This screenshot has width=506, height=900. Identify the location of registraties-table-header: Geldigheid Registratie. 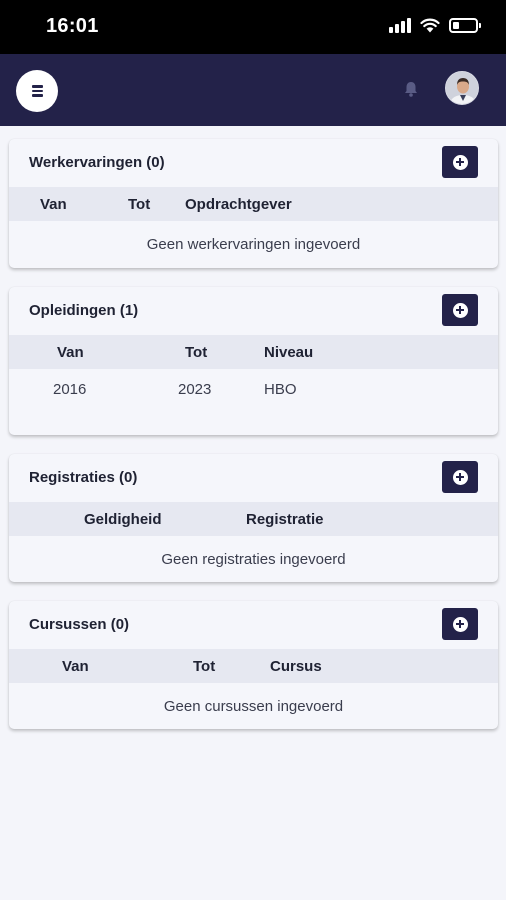
(253, 519).